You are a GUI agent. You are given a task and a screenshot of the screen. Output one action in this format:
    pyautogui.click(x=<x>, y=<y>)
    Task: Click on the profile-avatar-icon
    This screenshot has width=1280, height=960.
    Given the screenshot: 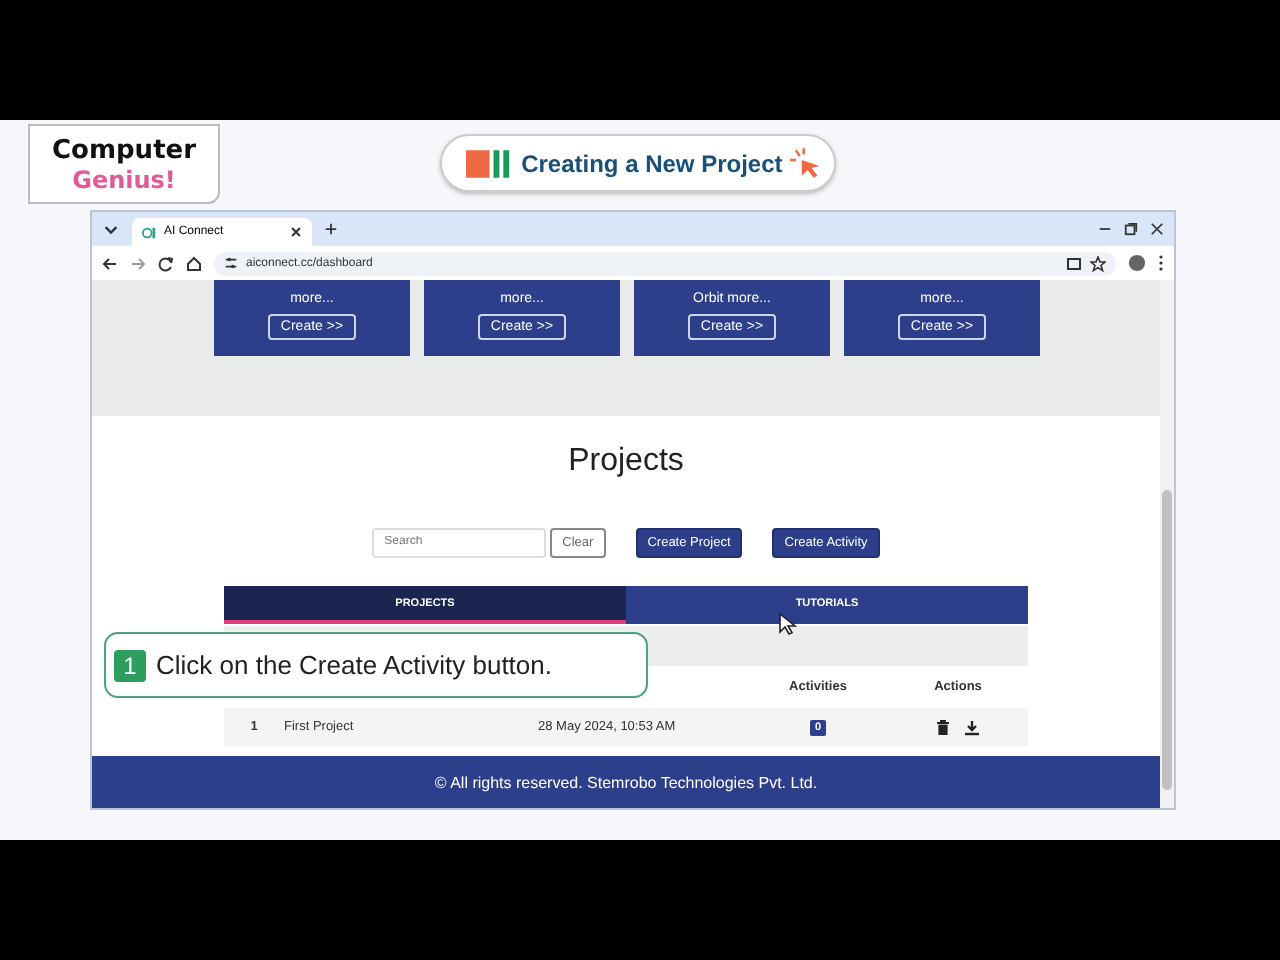 What is the action you would take?
    pyautogui.click(x=1137, y=263)
    